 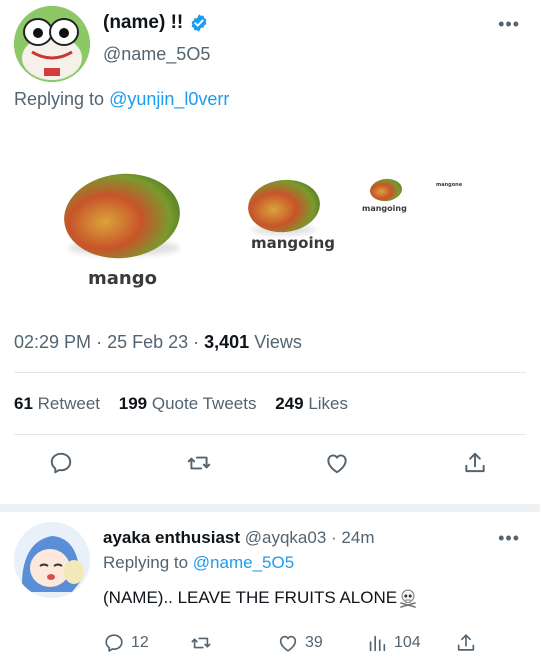 I want to click on mango-small-image, so click(x=386, y=190).